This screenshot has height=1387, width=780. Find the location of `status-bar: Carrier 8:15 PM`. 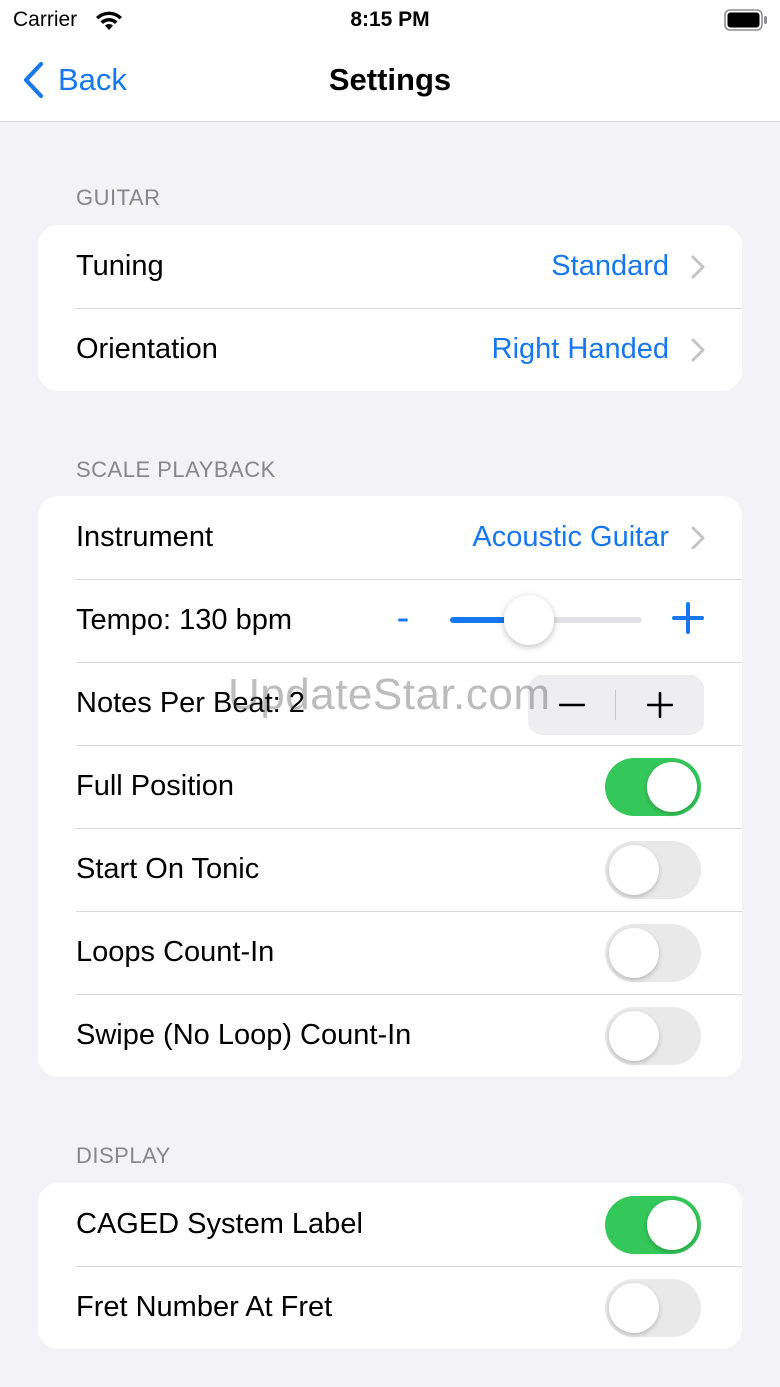

status-bar: Carrier 8:15 PM is located at coordinates (390, 20).